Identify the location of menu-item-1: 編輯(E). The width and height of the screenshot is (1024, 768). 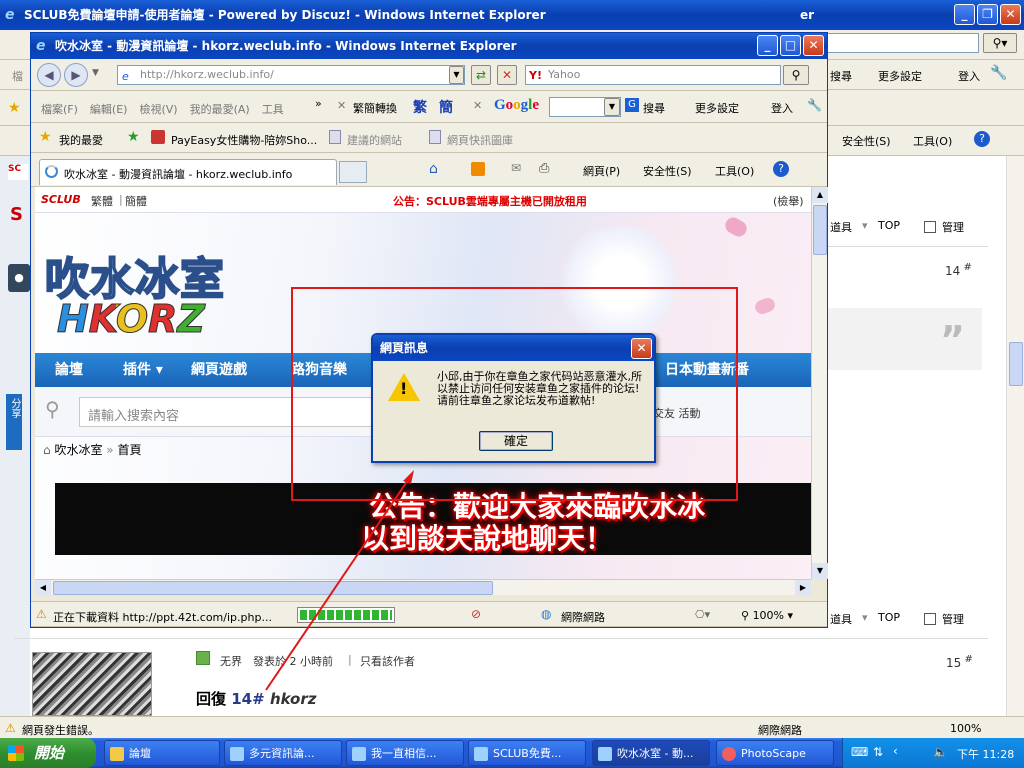
(109, 109).